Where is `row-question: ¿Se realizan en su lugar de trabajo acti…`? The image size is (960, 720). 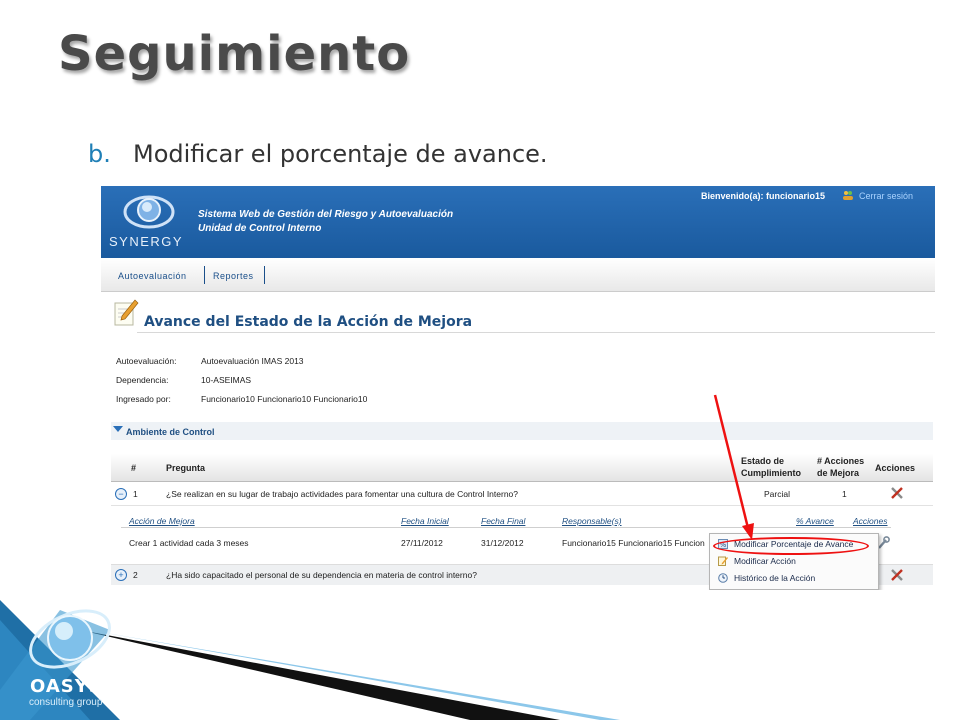
row-question: ¿Se realizan en su lugar de trabajo acti… is located at coordinates (342, 494).